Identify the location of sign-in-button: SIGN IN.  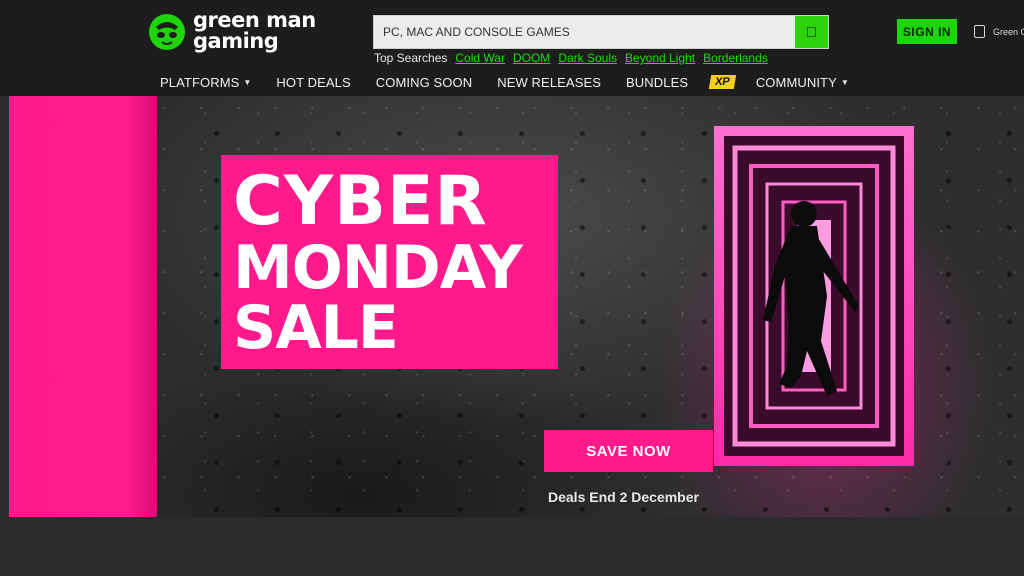
(927, 31).